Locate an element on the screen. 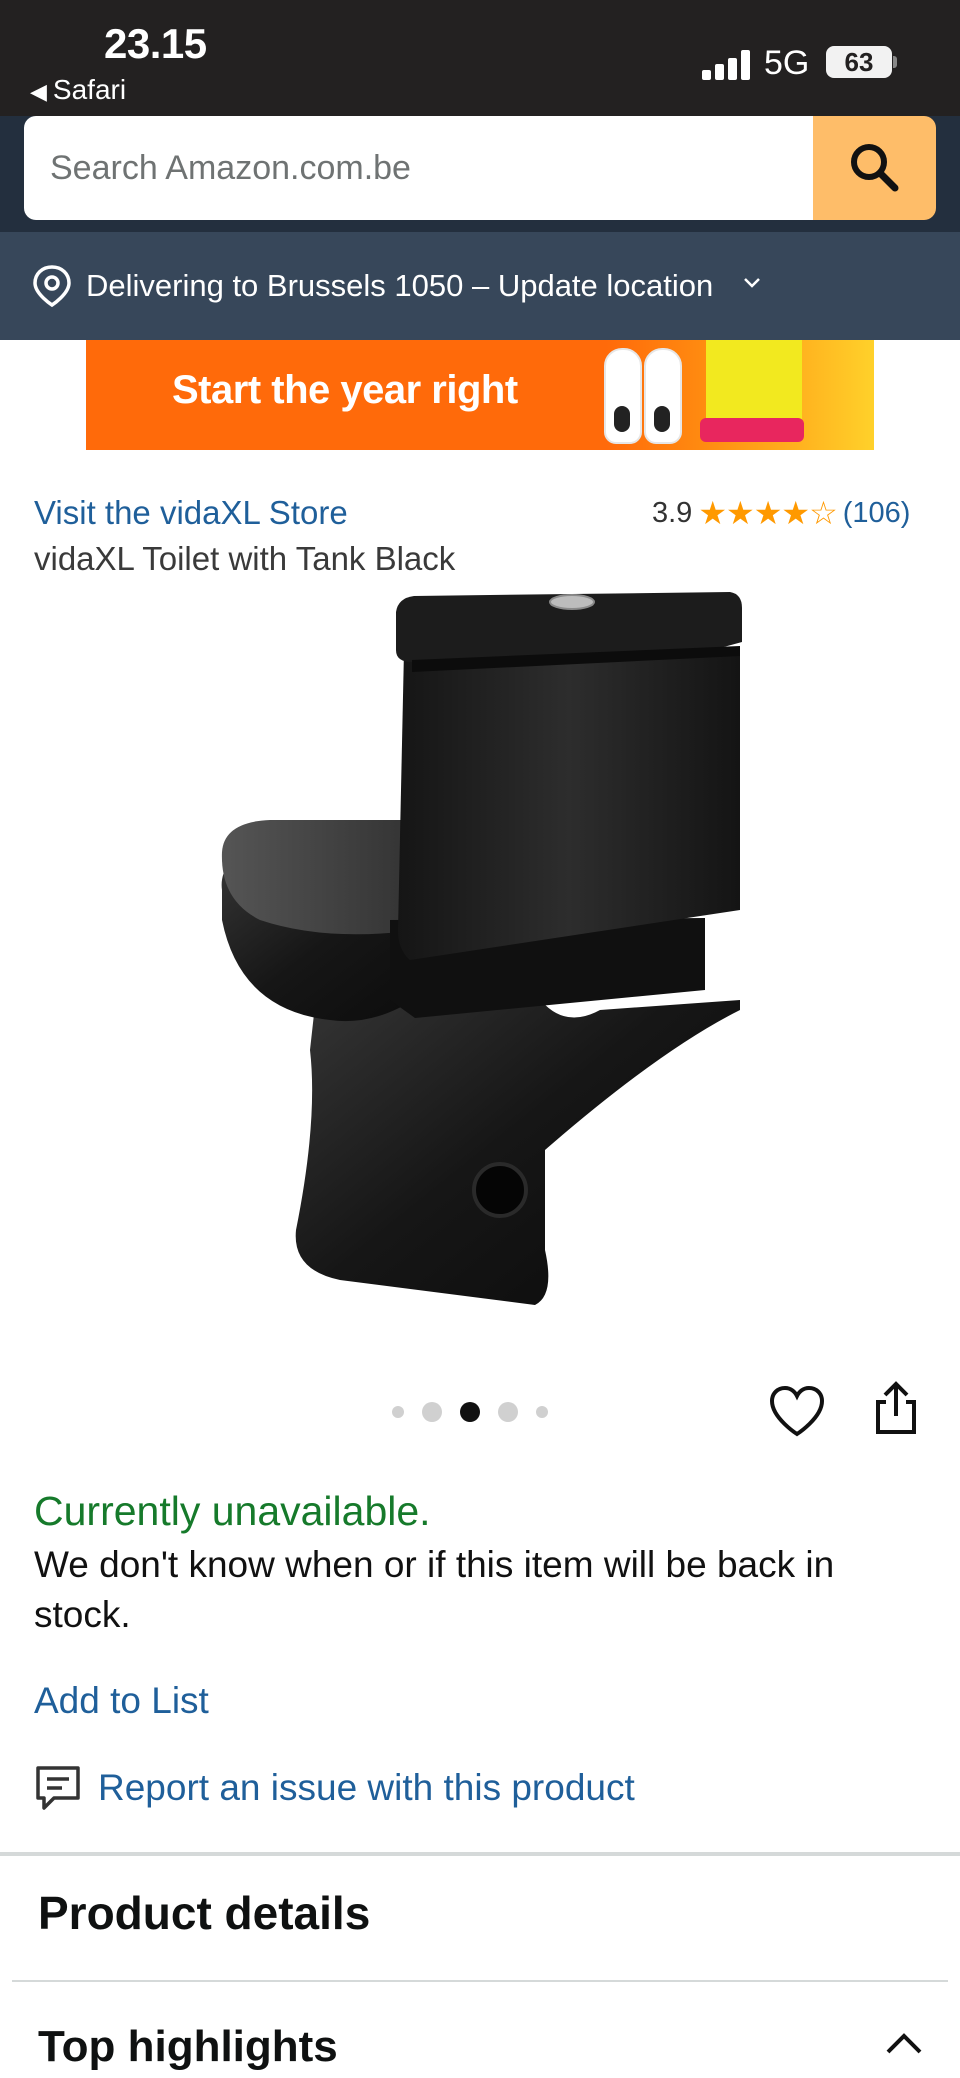 The width and height of the screenshot is (960, 2078). report-issue-label: Report an issue with this product is located at coordinates (366, 1787).